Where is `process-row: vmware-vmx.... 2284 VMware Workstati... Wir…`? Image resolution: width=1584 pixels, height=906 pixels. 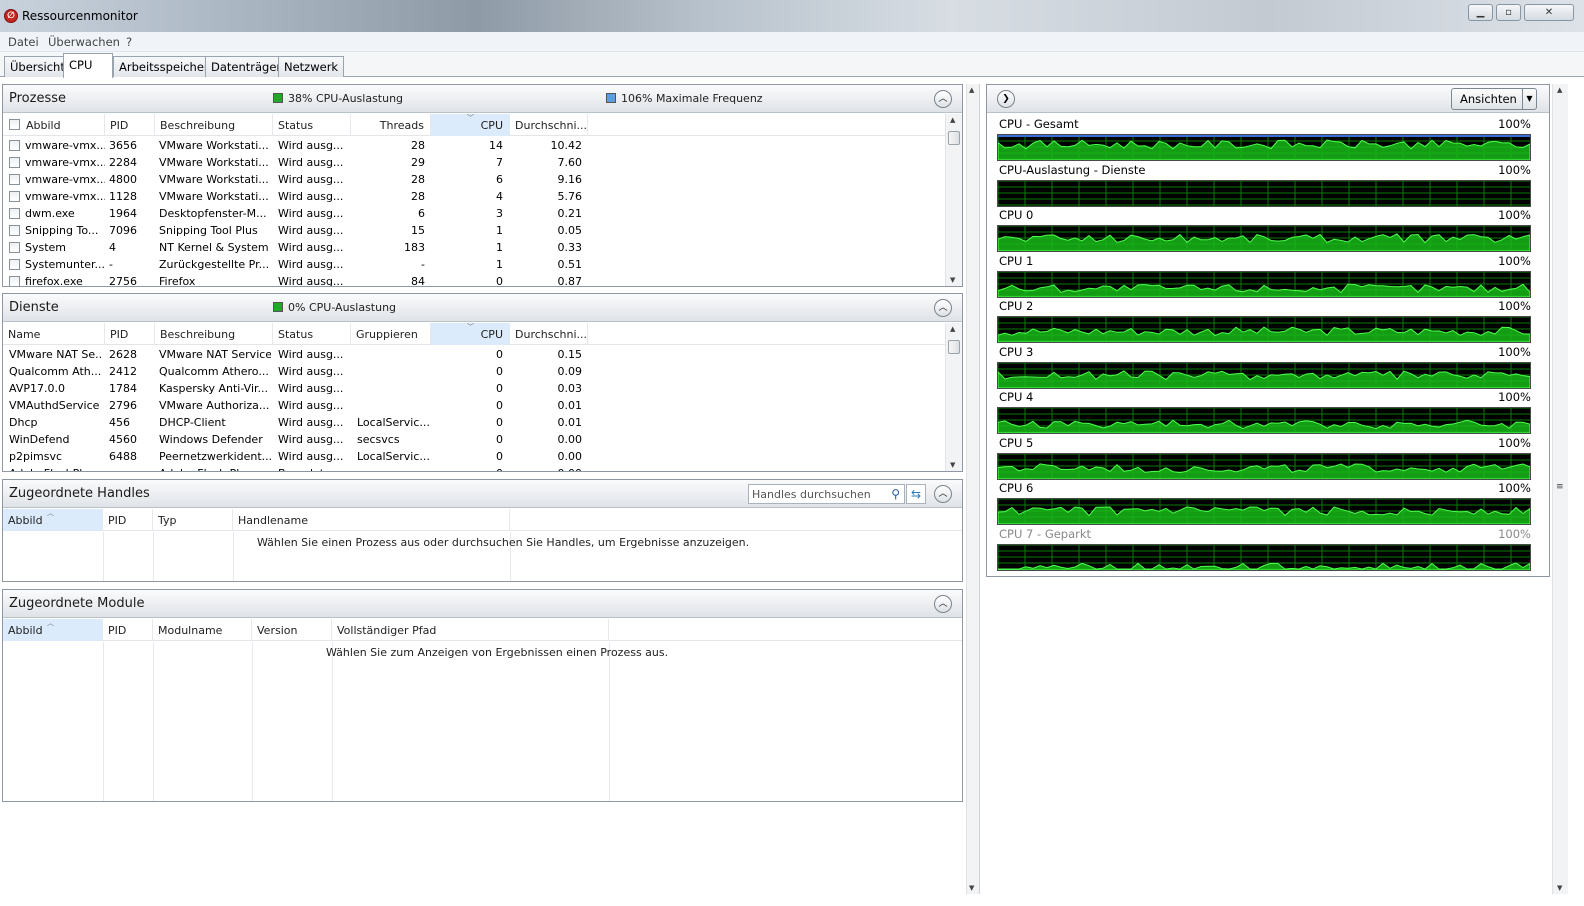
process-row: vmware-vmx.... 2284 VMware Workstati... Wir… is located at coordinates (473, 162).